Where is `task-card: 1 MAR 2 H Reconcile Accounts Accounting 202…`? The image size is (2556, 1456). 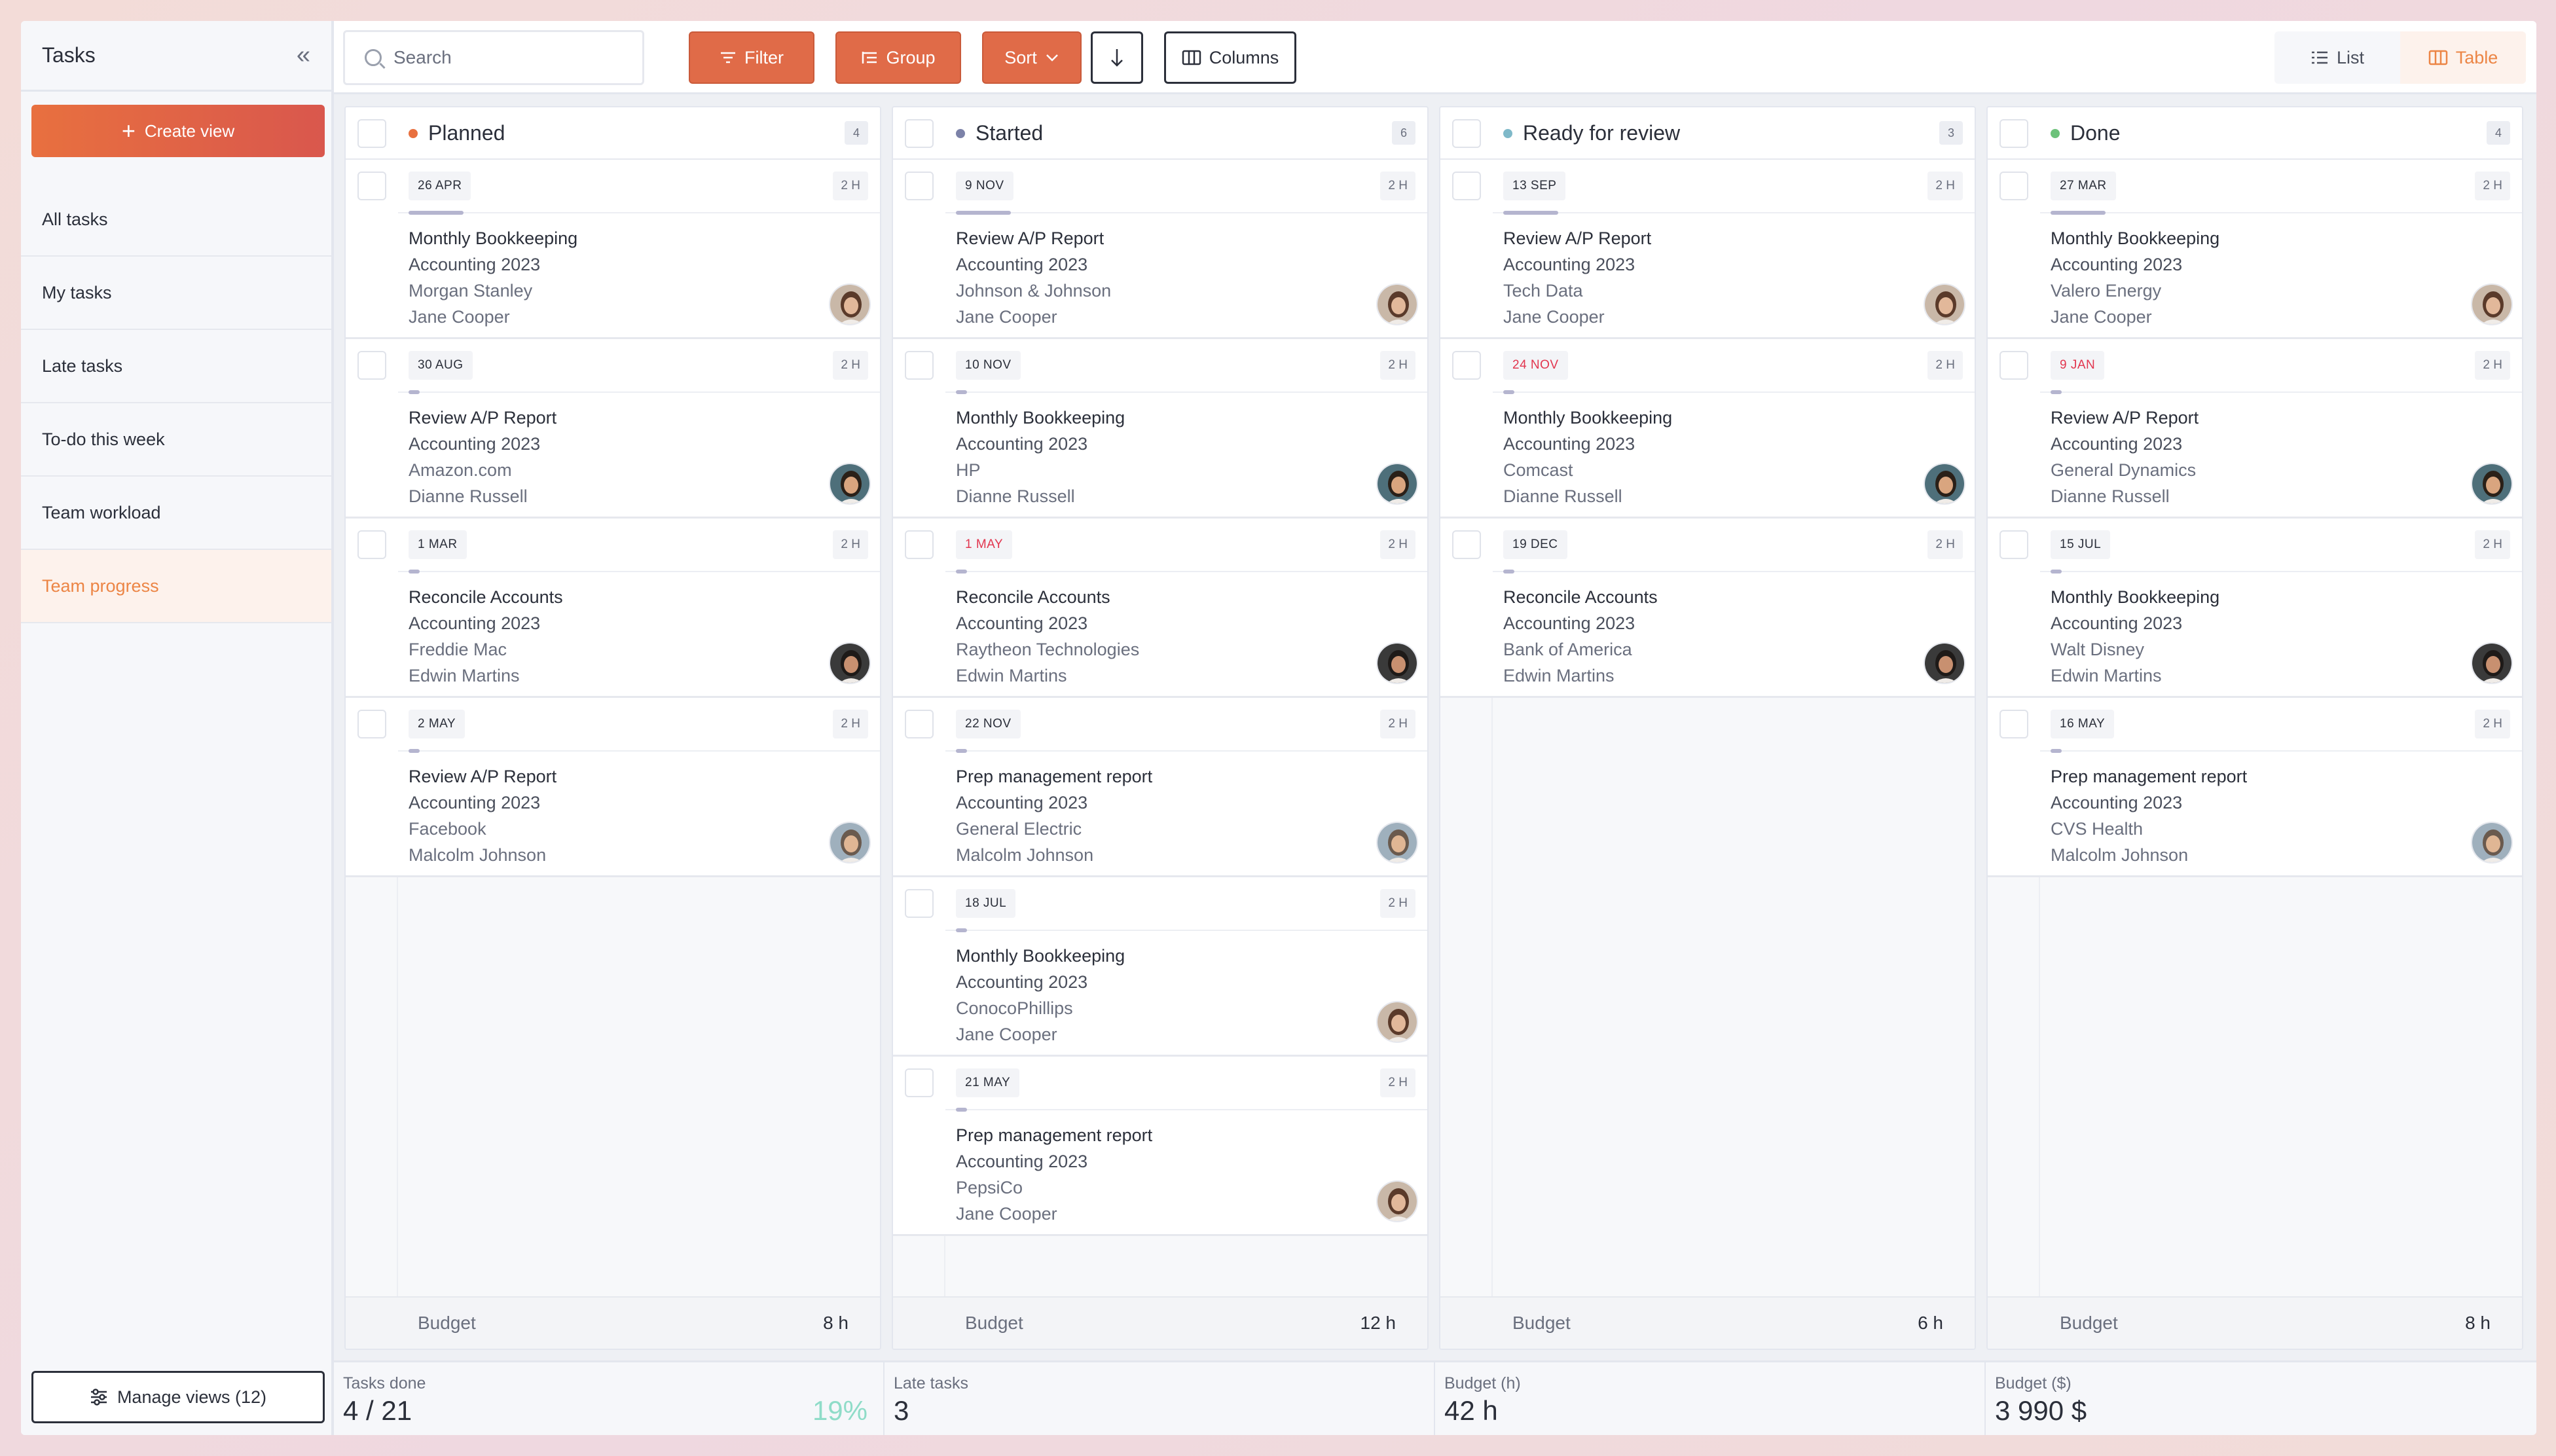
task-card: 1 MAR 2 H Reconcile Accounts Accounting 202… is located at coordinates (613, 608).